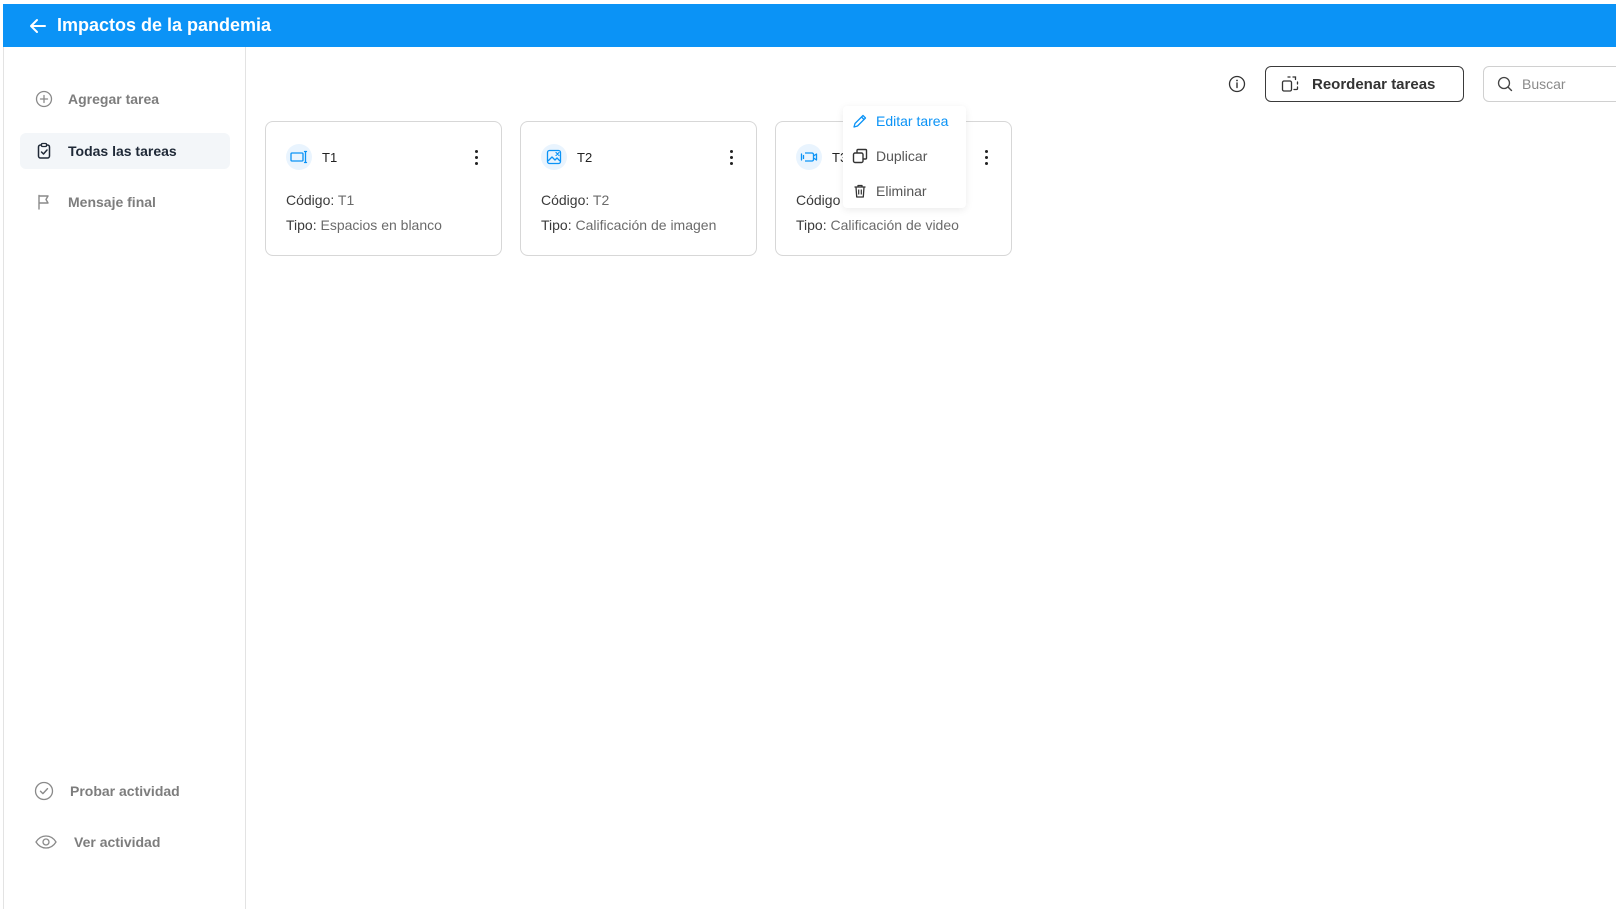 Image resolution: width=1616 pixels, height=909 pixels. What do you see at coordinates (894, 225) in the screenshot?
I see `task-type: Calificación de video` at bounding box center [894, 225].